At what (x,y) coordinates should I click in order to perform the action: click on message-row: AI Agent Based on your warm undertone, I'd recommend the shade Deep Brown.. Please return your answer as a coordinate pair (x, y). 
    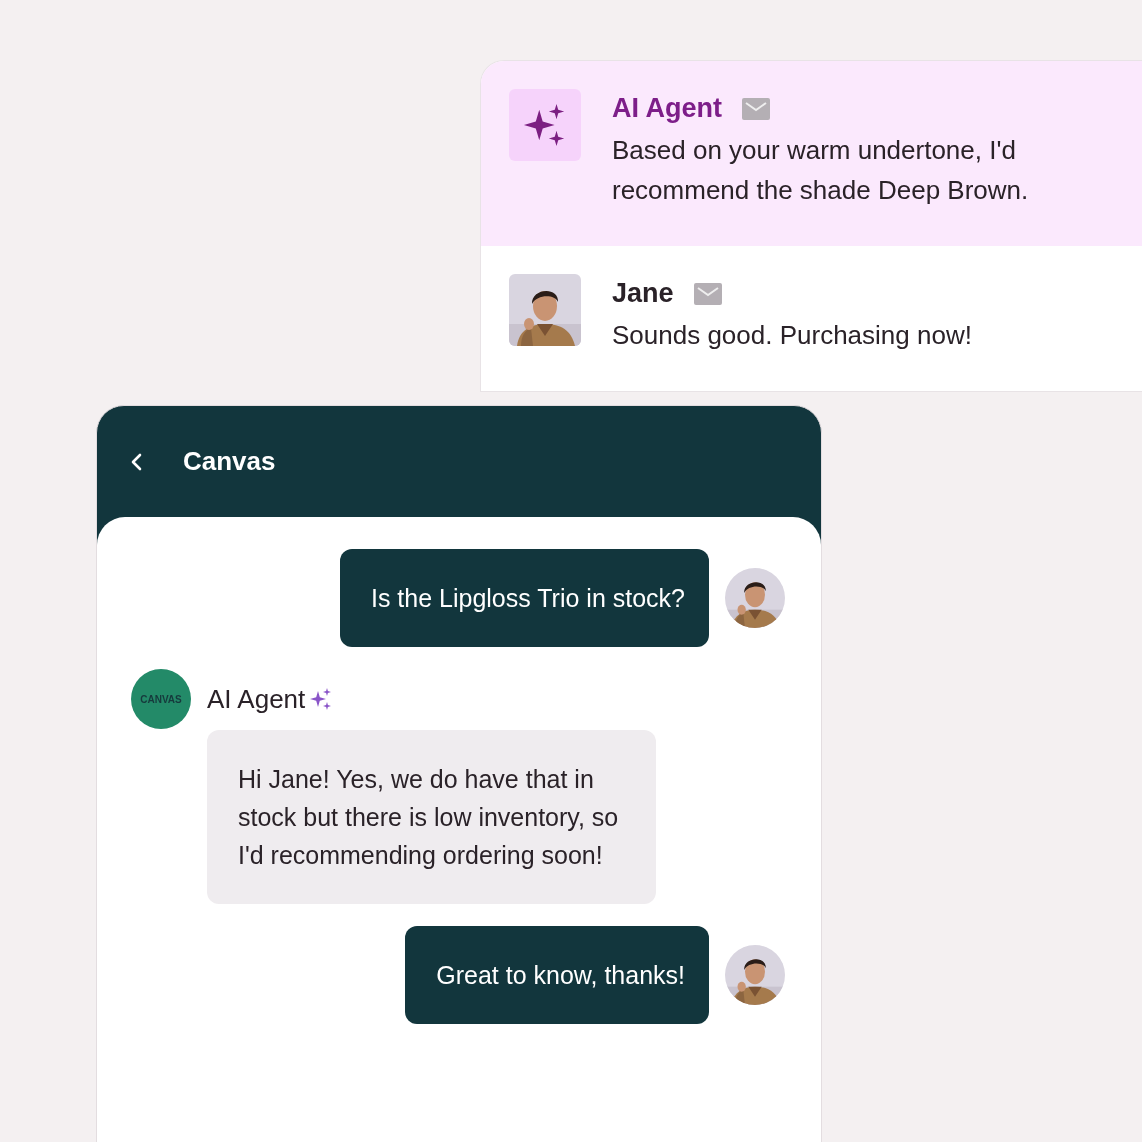
    Looking at the image, I should click on (811, 153).